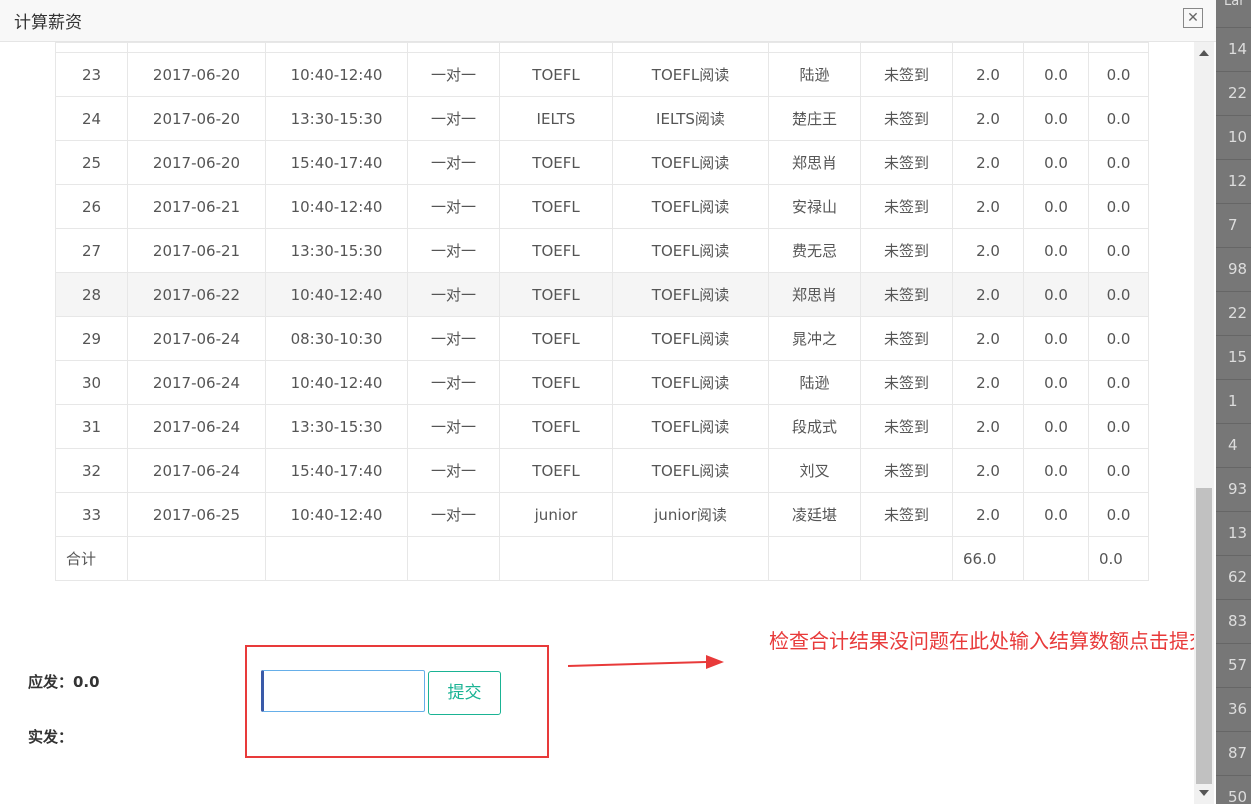 Image resolution: width=1251 pixels, height=804 pixels. What do you see at coordinates (1204, 53) in the screenshot?
I see `scroll-up-icon` at bounding box center [1204, 53].